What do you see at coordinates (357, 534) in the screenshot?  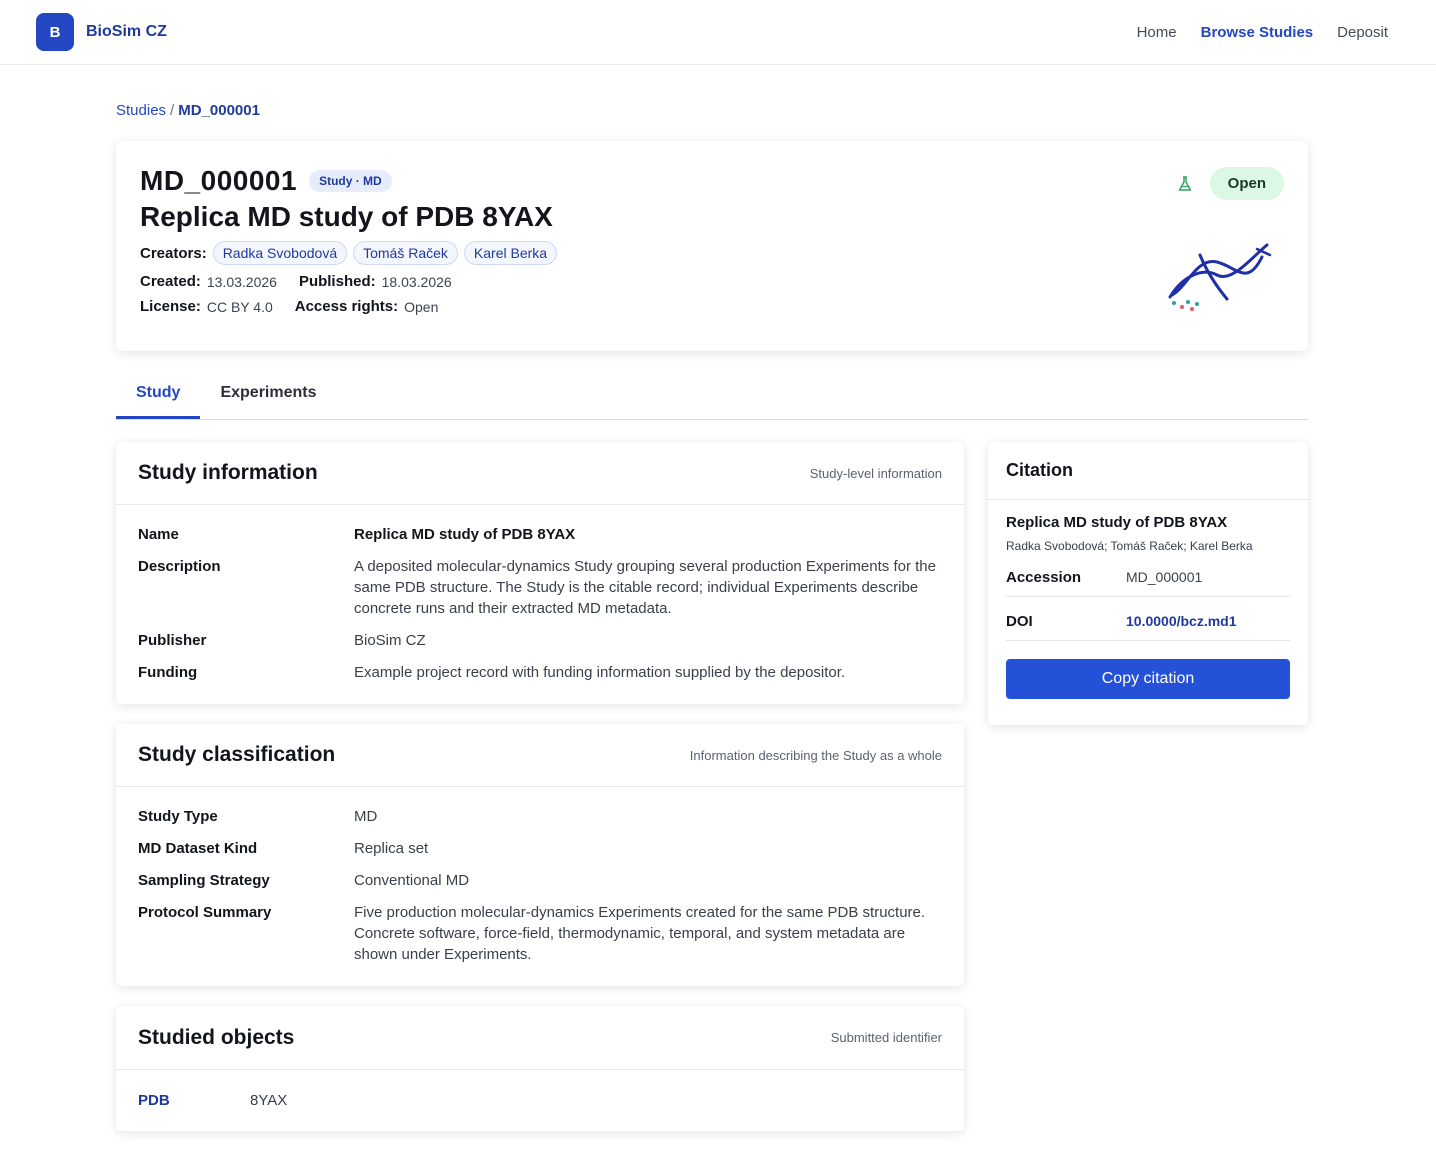 I see `info-row-name: Name Replica MD study of PDB 8YAX` at bounding box center [357, 534].